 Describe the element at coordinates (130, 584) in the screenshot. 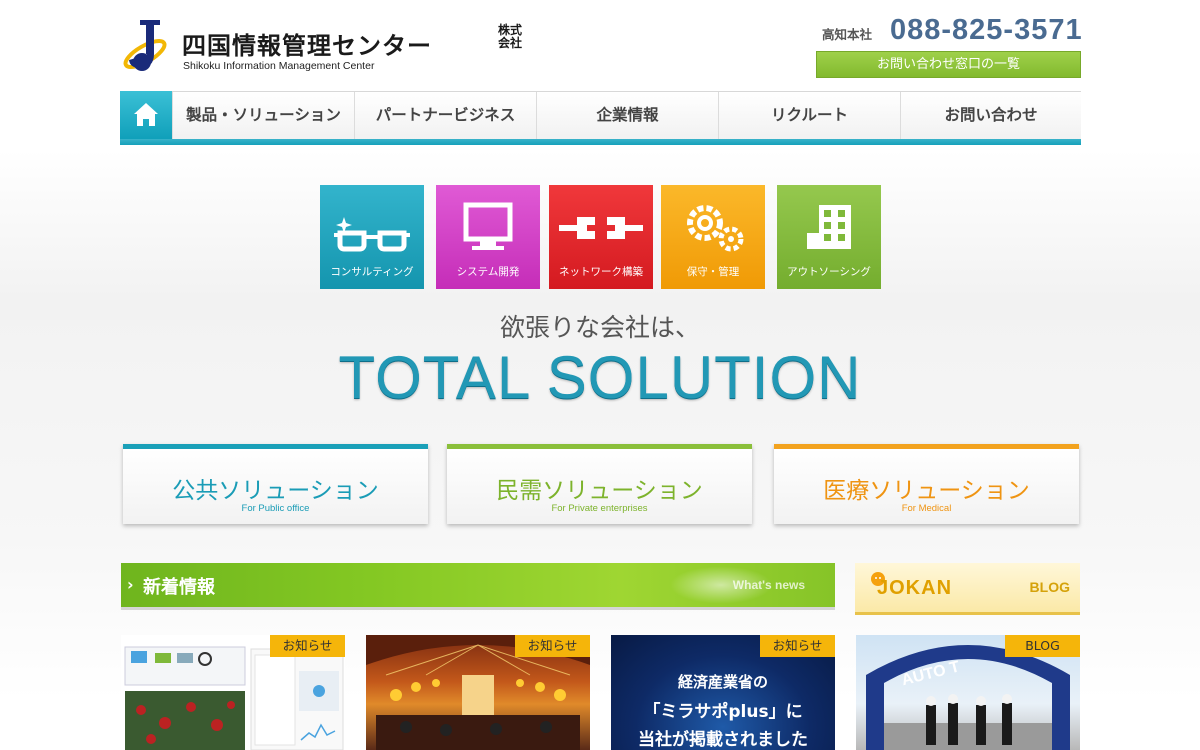

I see `chevron-right-icon: ›` at that location.